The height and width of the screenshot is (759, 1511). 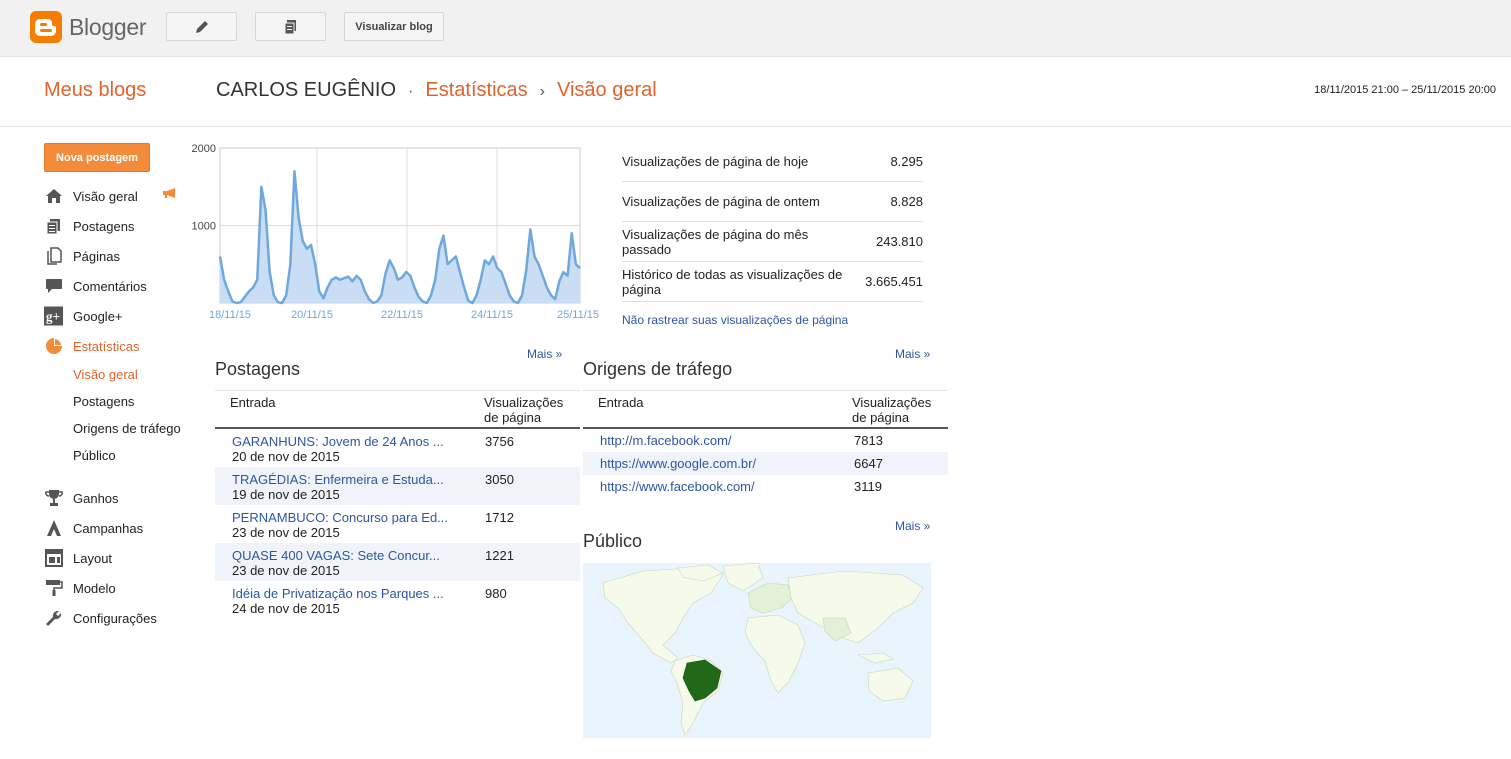 I want to click on traffic-views: 6647, so click(x=868, y=463).